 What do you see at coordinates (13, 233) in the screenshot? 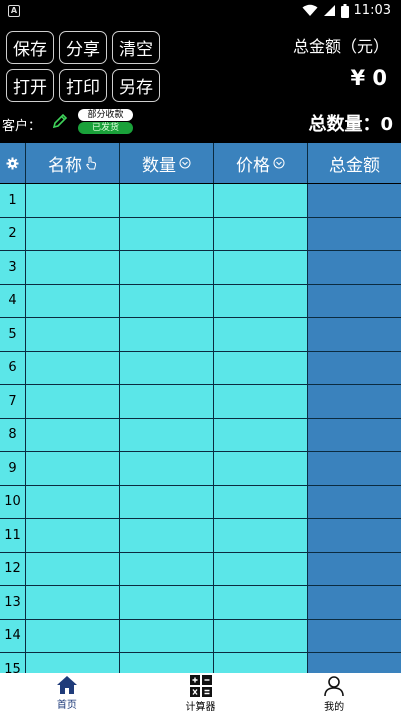
I see `row-number-cell: 2` at bounding box center [13, 233].